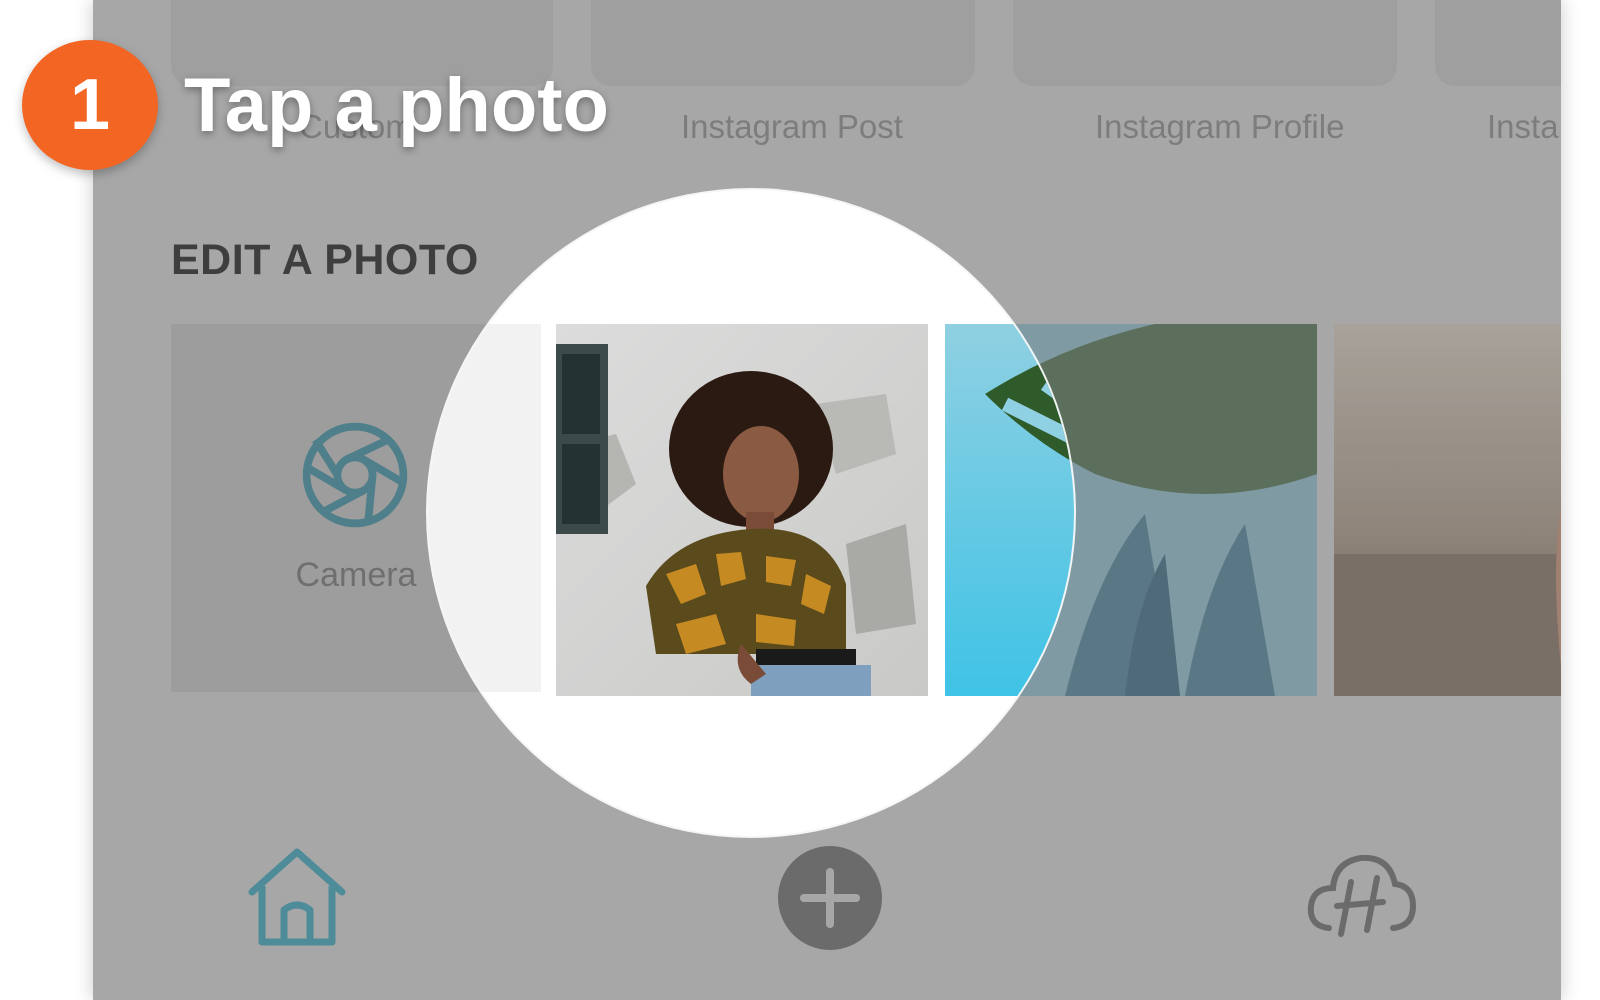 This screenshot has height=1000, width=1600. Describe the element at coordinates (1523, 126) in the screenshot. I see `template-label-instagram-more: Insta` at that location.